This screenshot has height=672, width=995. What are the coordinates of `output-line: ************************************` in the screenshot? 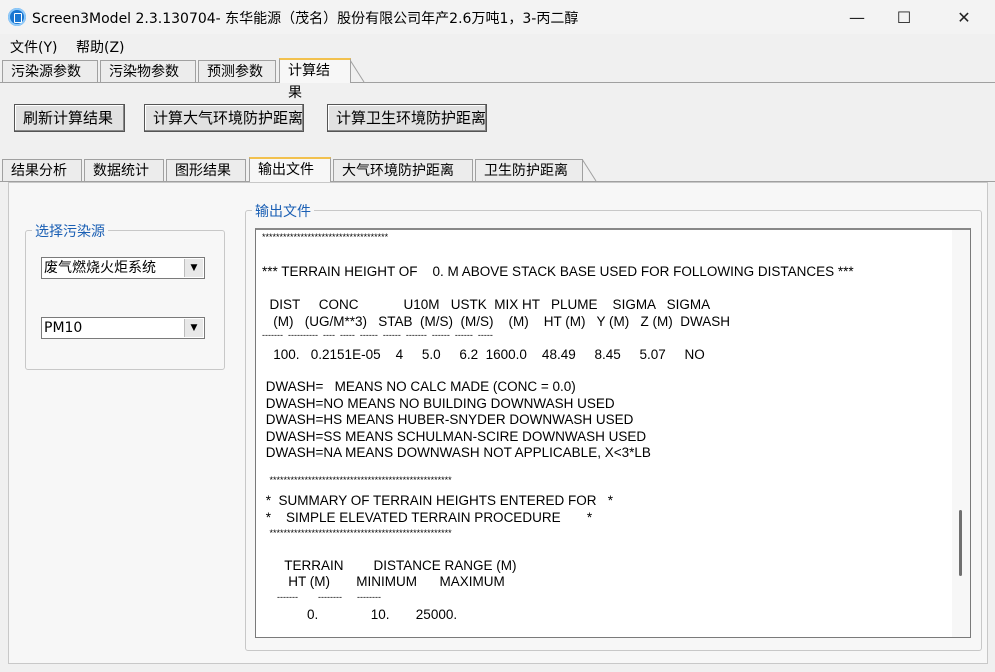 It's located at (325, 237).